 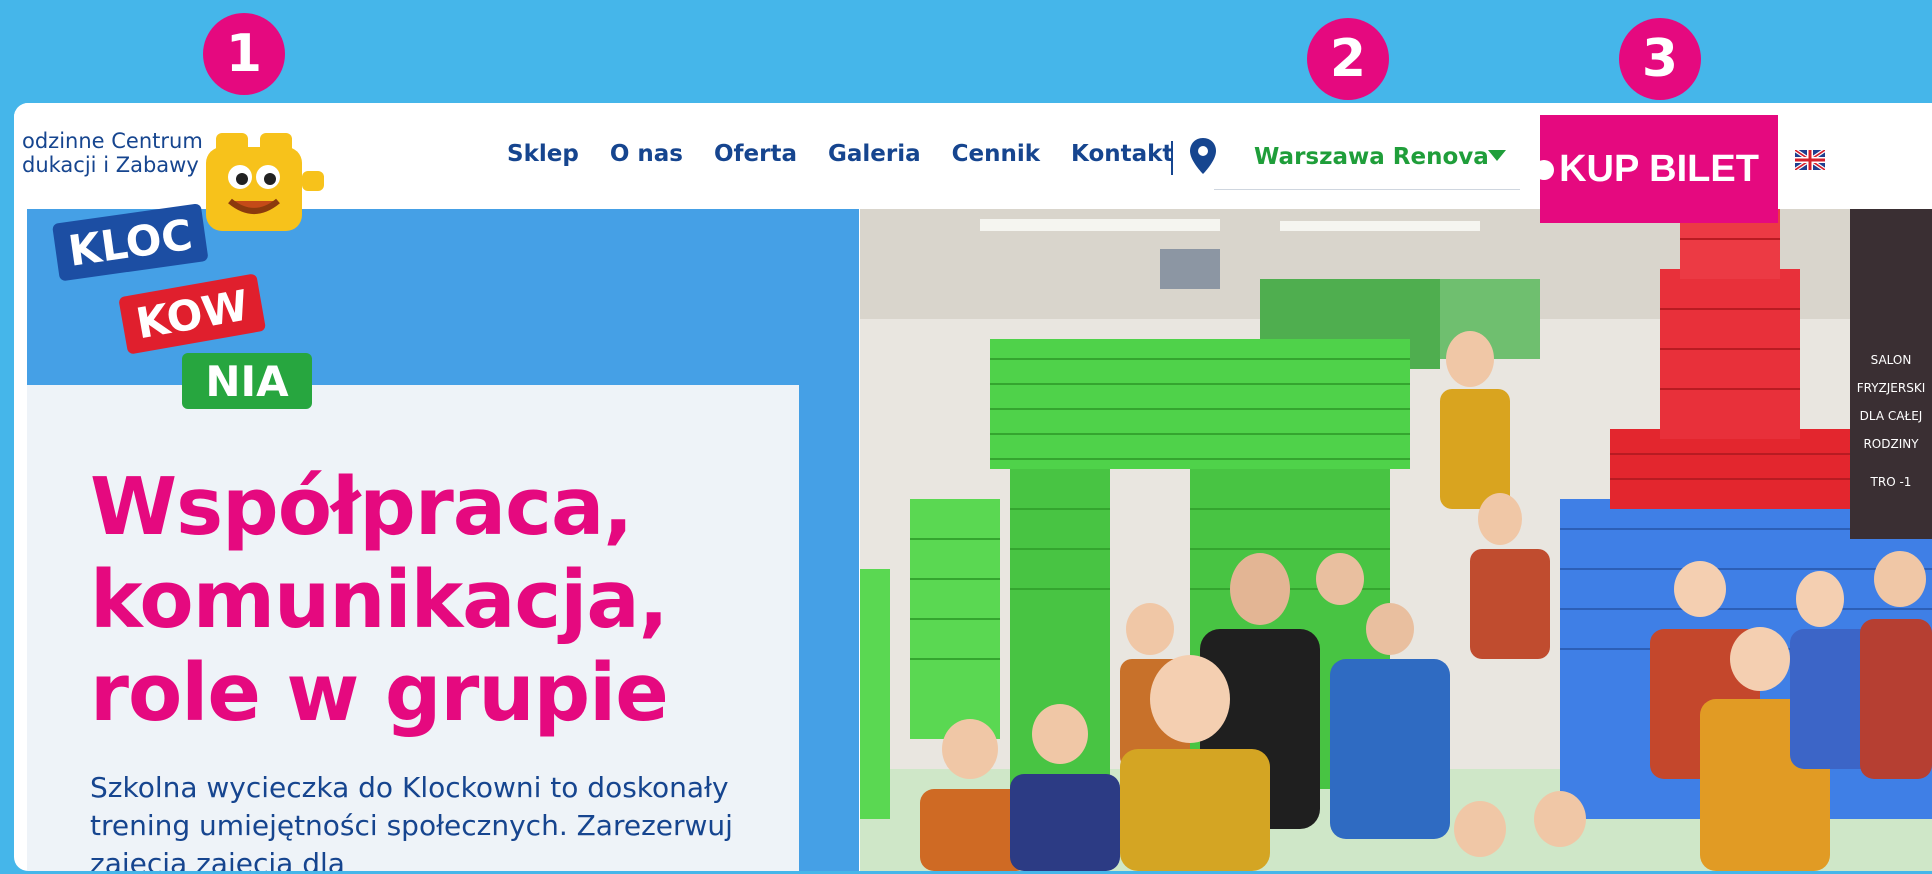 I want to click on logo-tagline-line-1: odzinne Centrum, so click(x=112, y=141).